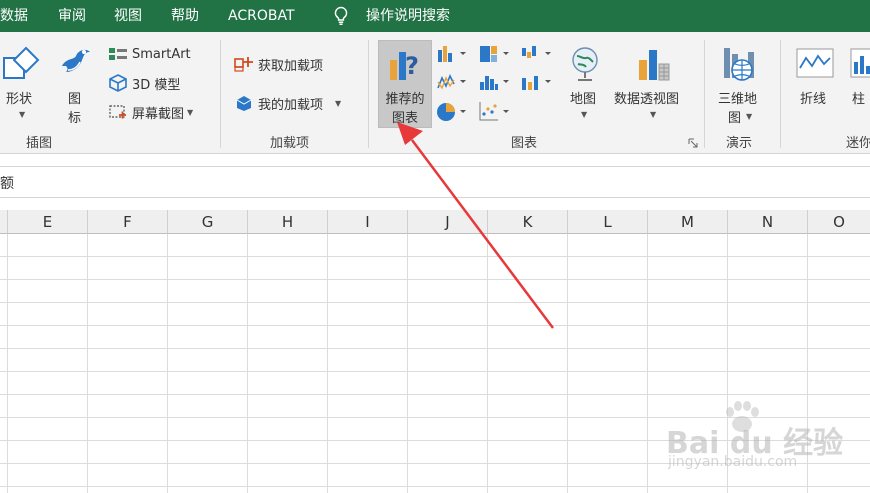 The width and height of the screenshot is (870, 493). I want to click on combo-chart-icon, so click(537, 82).